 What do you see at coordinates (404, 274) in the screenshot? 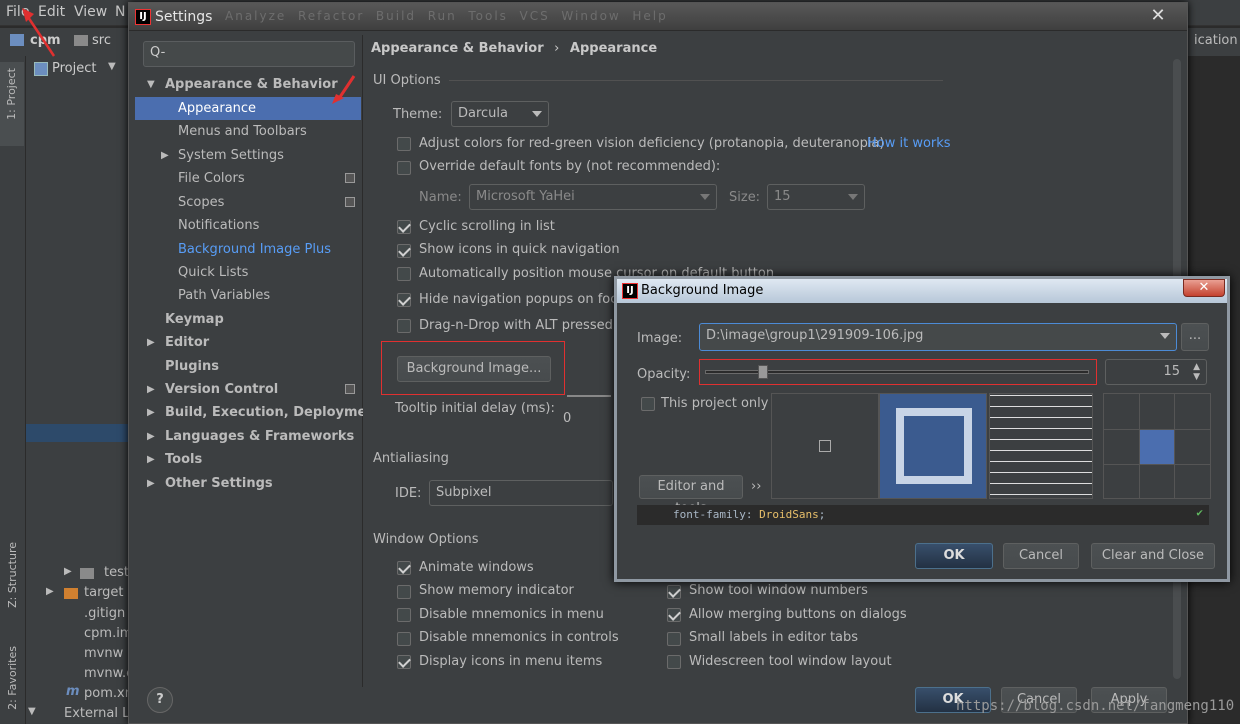
I see `auto-position-checkbox` at bounding box center [404, 274].